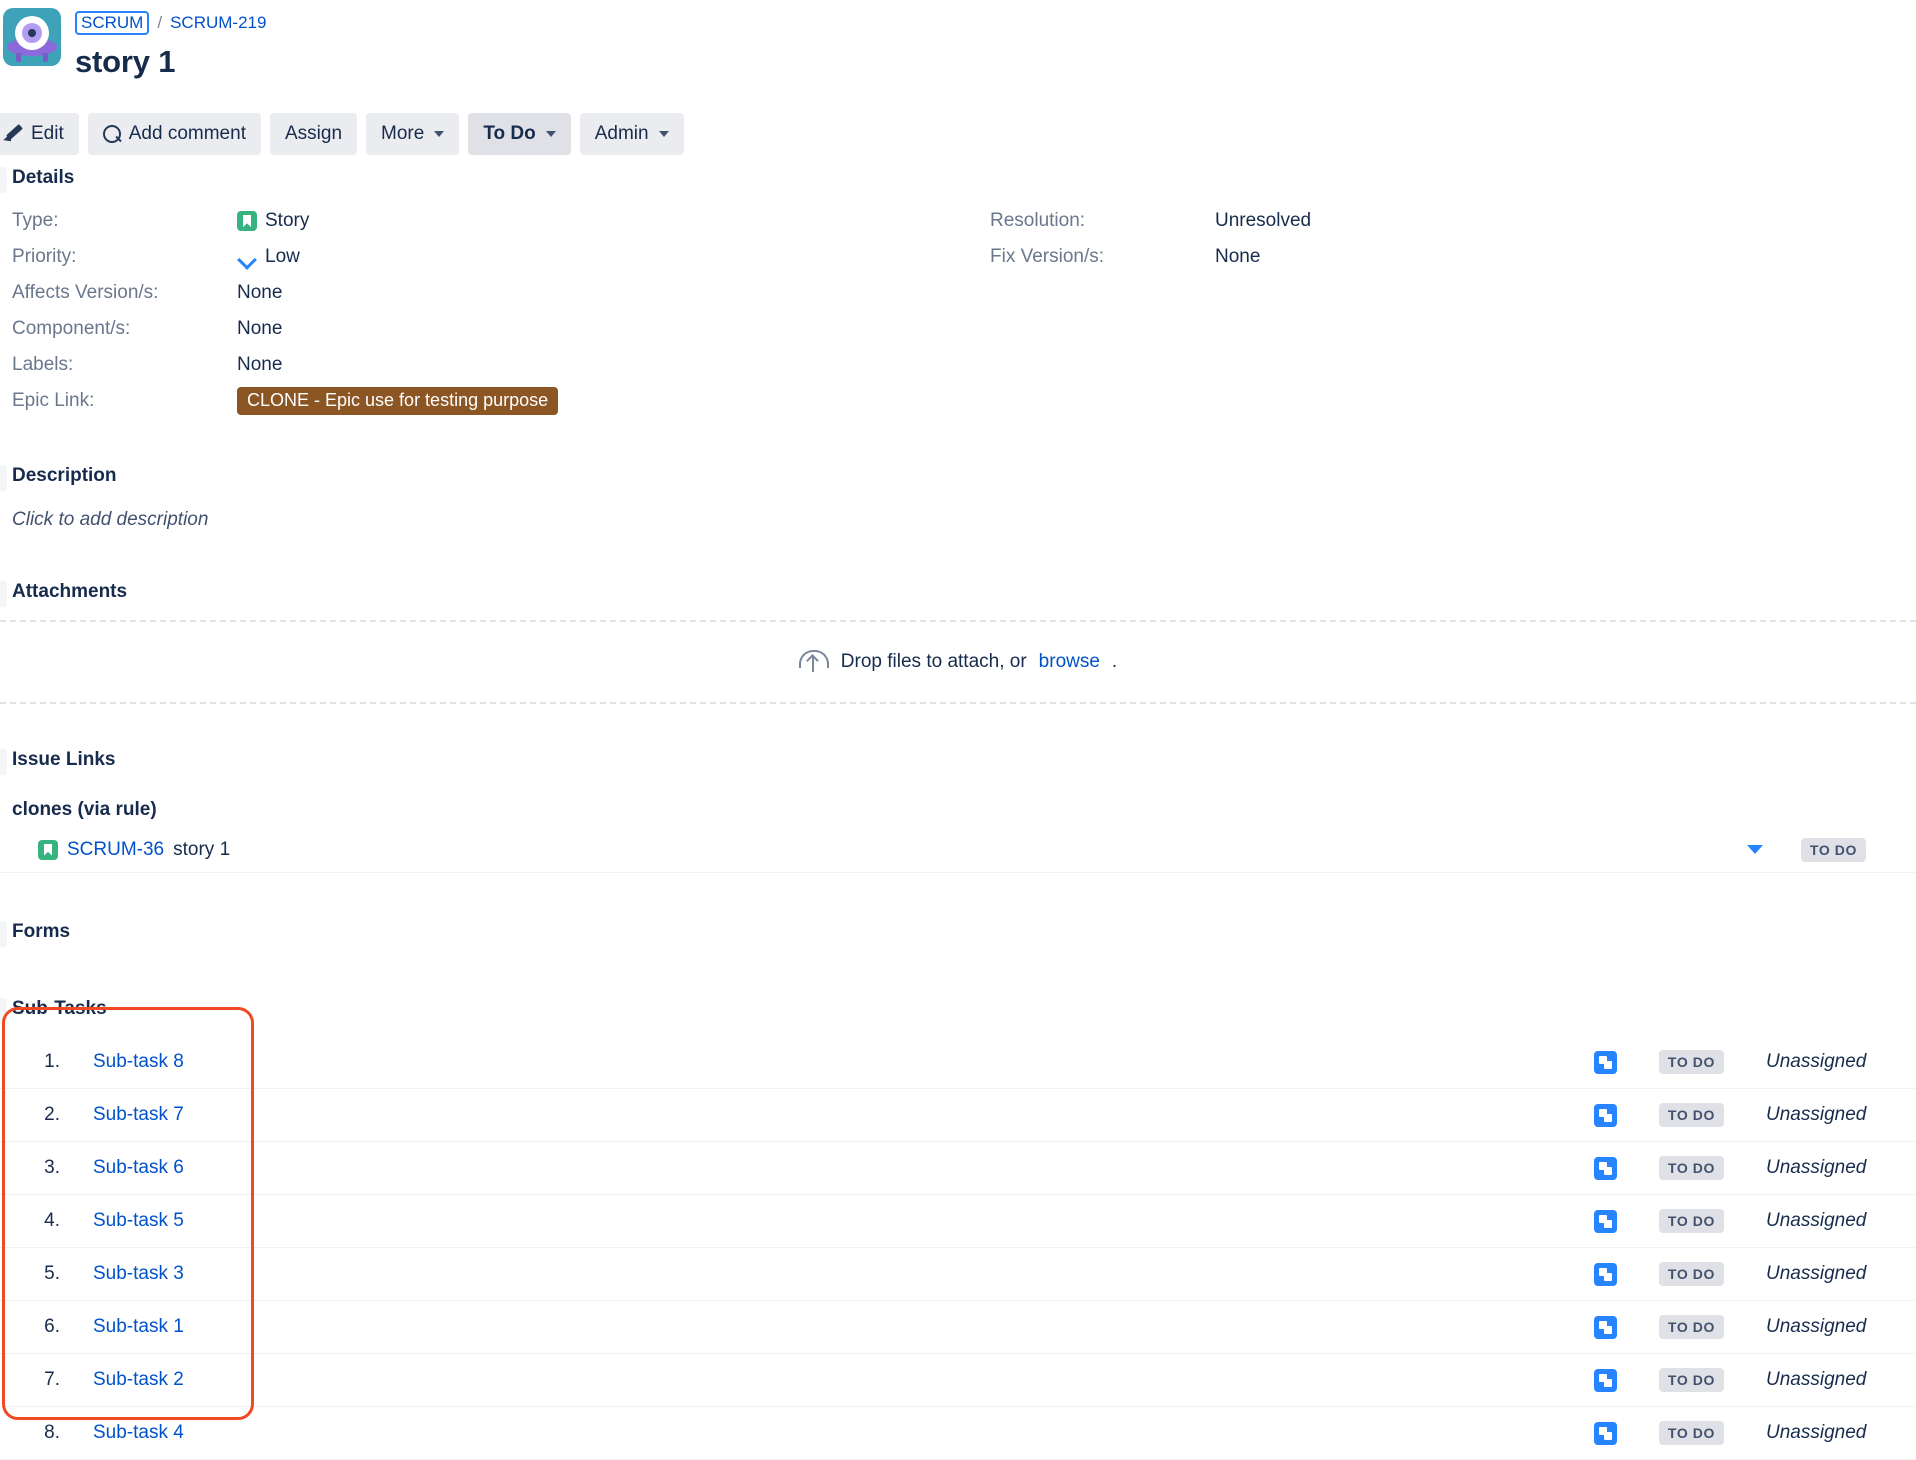 Image resolution: width=1916 pixels, height=1460 pixels. I want to click on browse-link: browse, so click(1069, 662).